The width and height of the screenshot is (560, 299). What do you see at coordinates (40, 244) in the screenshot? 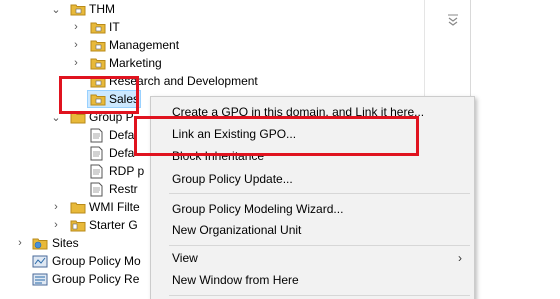
I see `sites-folder-icon` at bounding box center [40, 244].